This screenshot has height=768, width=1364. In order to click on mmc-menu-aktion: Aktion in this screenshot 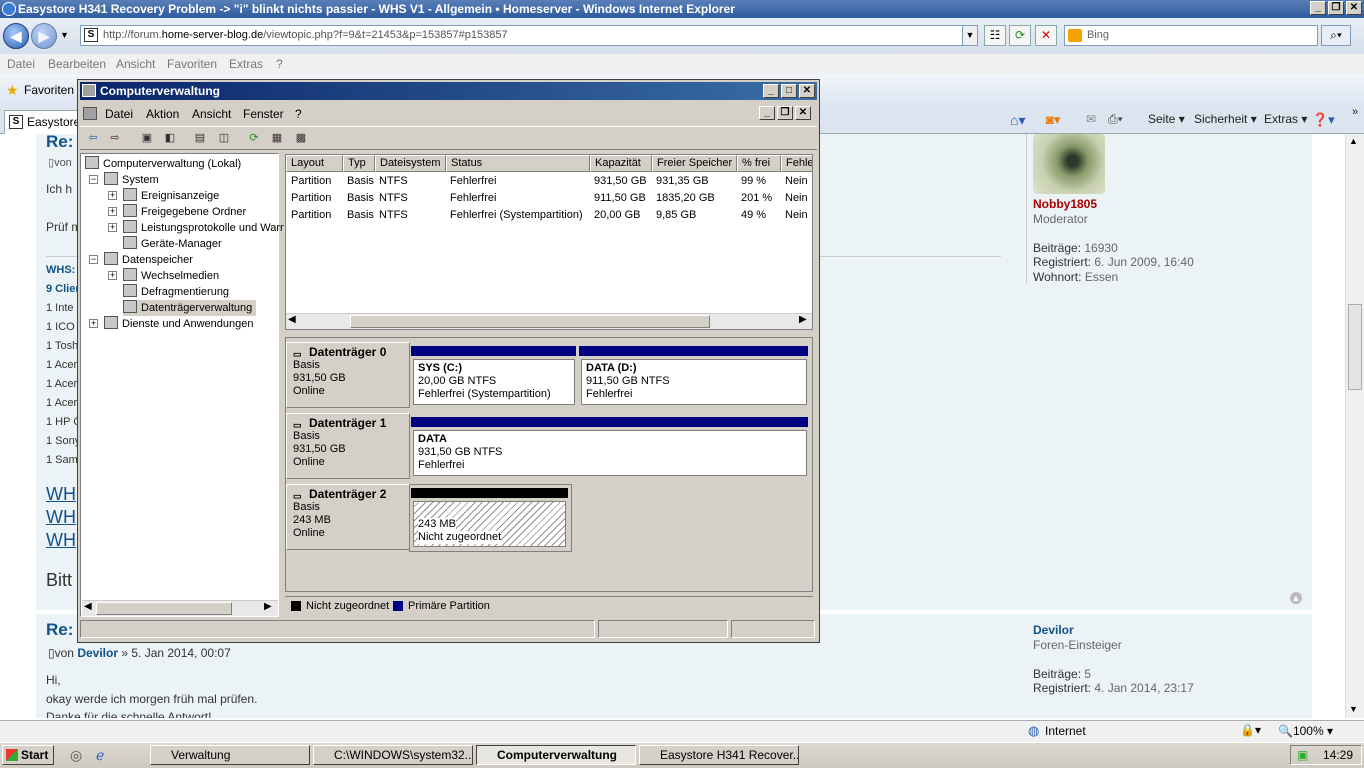, I will do `click(162, 114)`.